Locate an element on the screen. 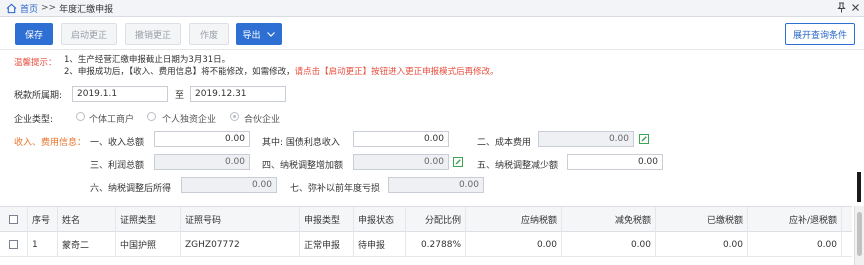 The image size is (864, 265). window-controls is located at coordinates (848, 7).